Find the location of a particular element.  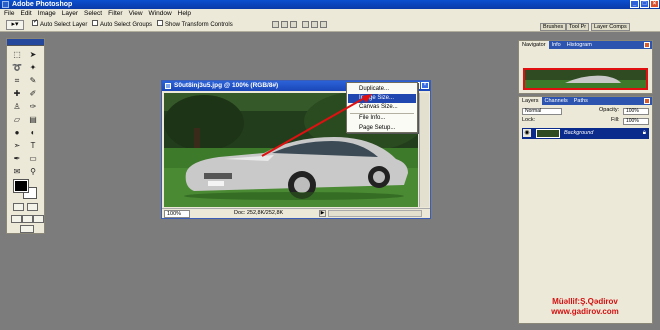

dock-tab-brushes: Brushes is located at coordinates (553, 27).